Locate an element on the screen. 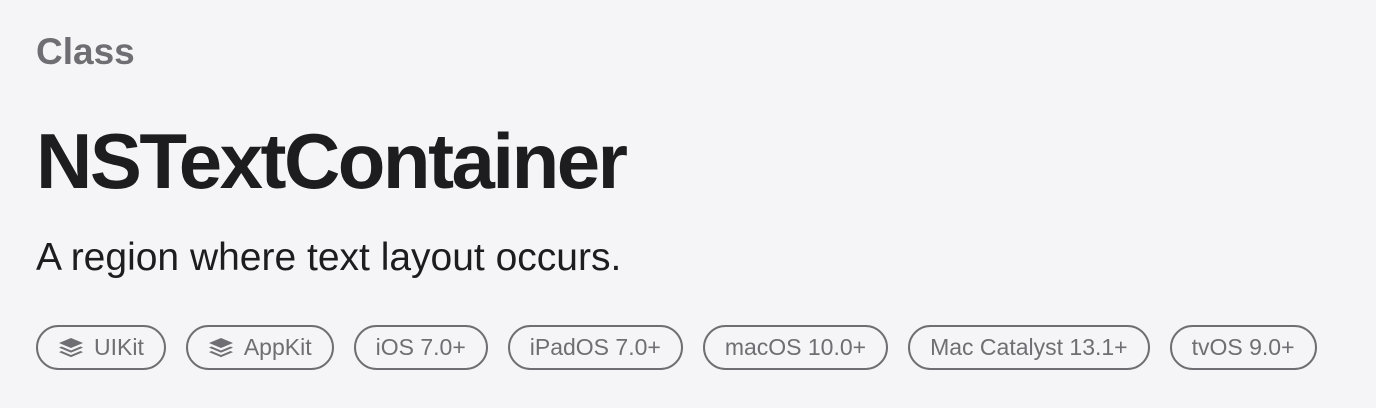  badge-tvos: tvOS 9.0+ is located at coordinates (1243, 347).